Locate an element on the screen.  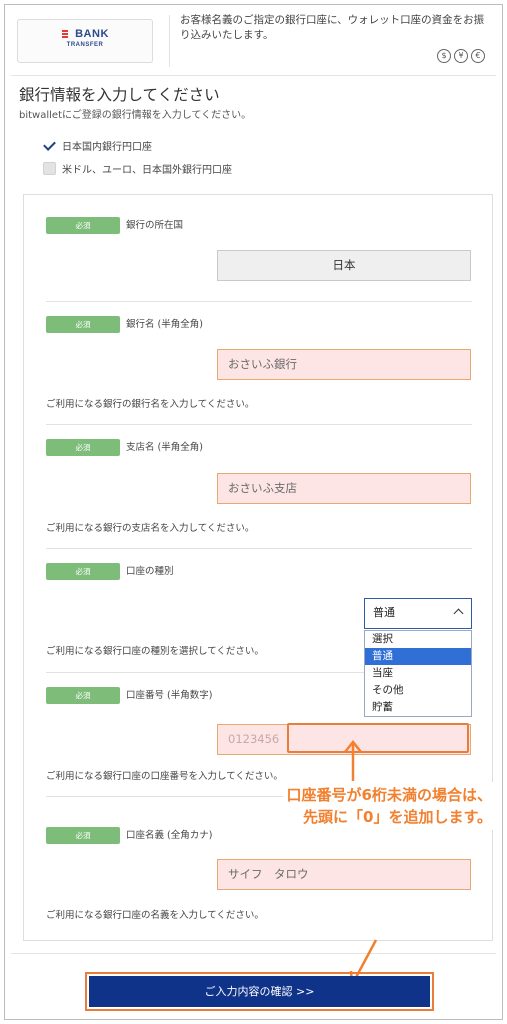
annotation-note: 口座番号が6桁未満の場合は、 先頭に「0」を追加します。 is located at coordinates (389, 806).